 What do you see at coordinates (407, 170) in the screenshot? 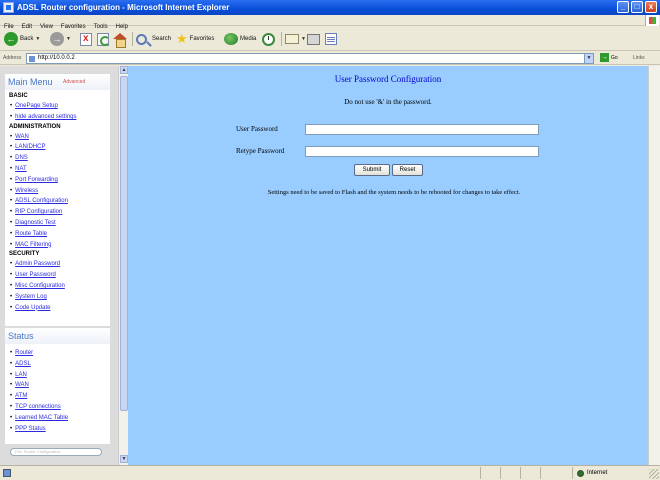
I see `reset-button: Reset` at bounding box center [407, 170].